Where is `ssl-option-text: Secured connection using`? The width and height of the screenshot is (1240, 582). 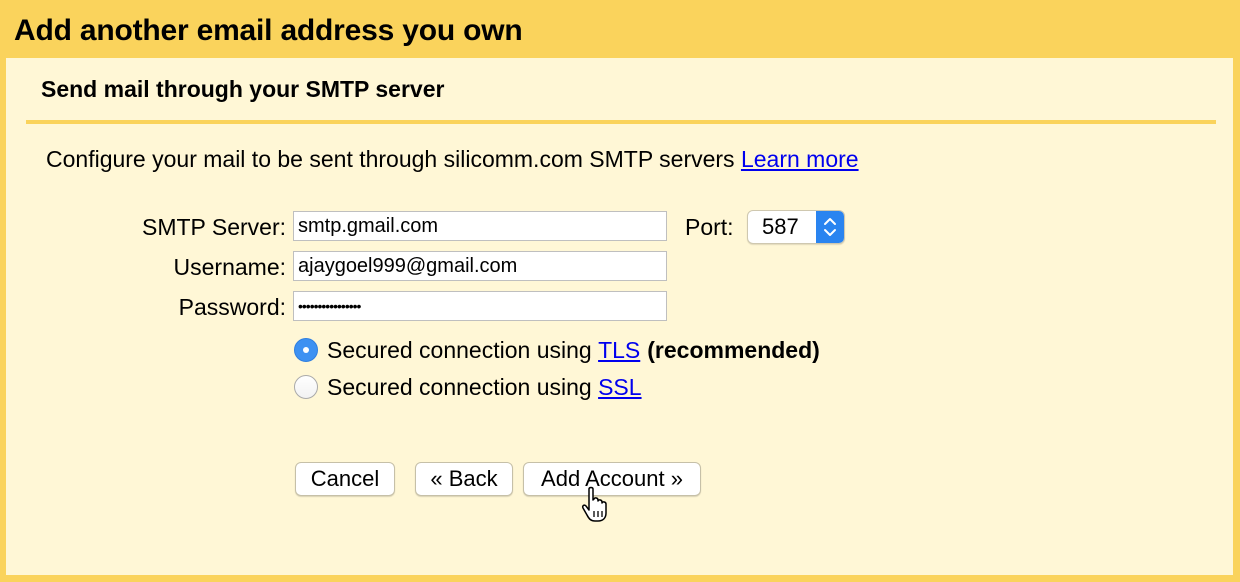
ssl-option-text: Secured connection using is located at coordinates (459, 387).